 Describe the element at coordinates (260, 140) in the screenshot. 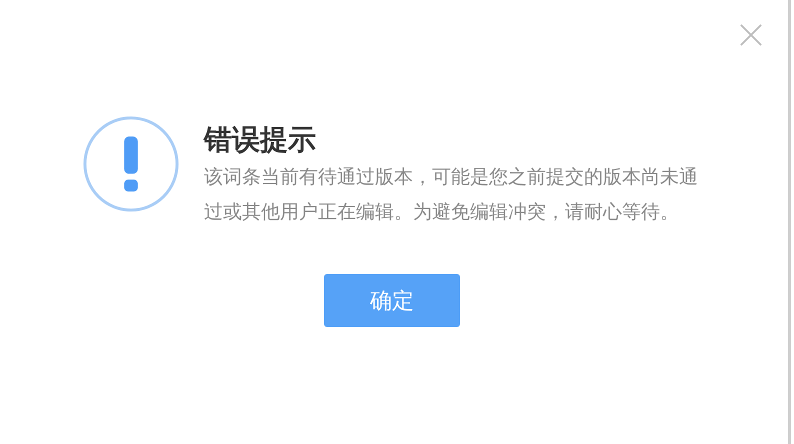

I see `dialog-title: 错误提示` at that location.